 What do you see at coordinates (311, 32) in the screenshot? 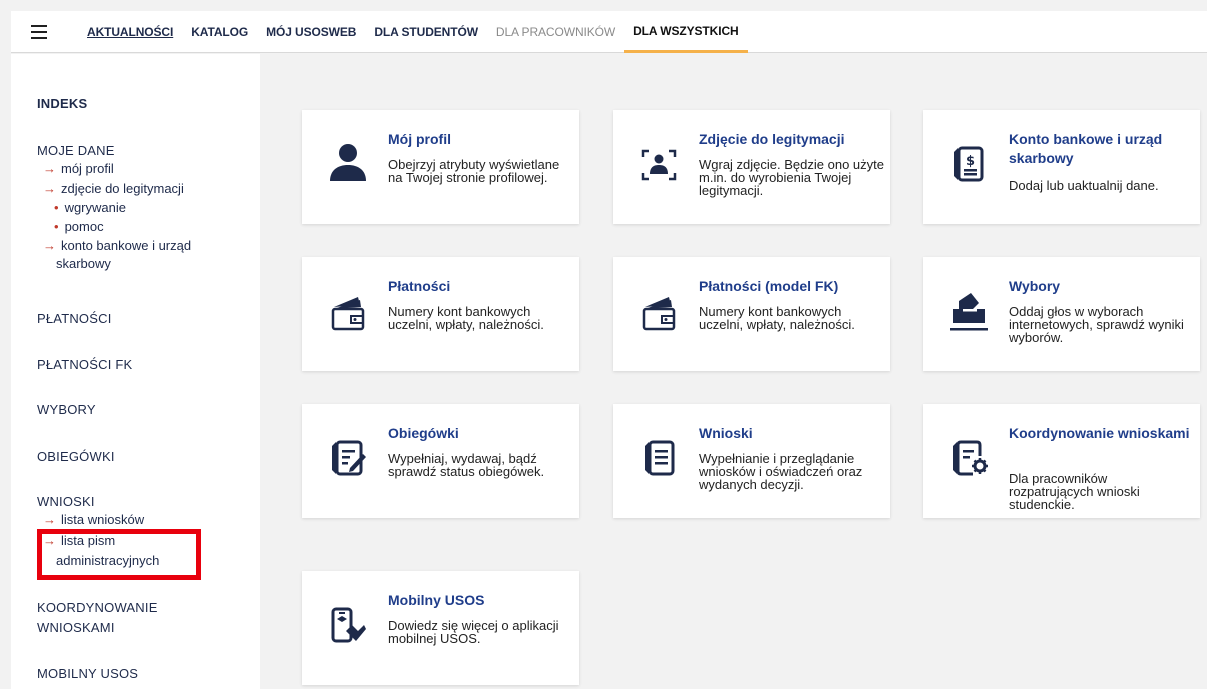
I see `nav-moj-usosweb: MÓJ USOSWEB` at bounding box center [311, 32].